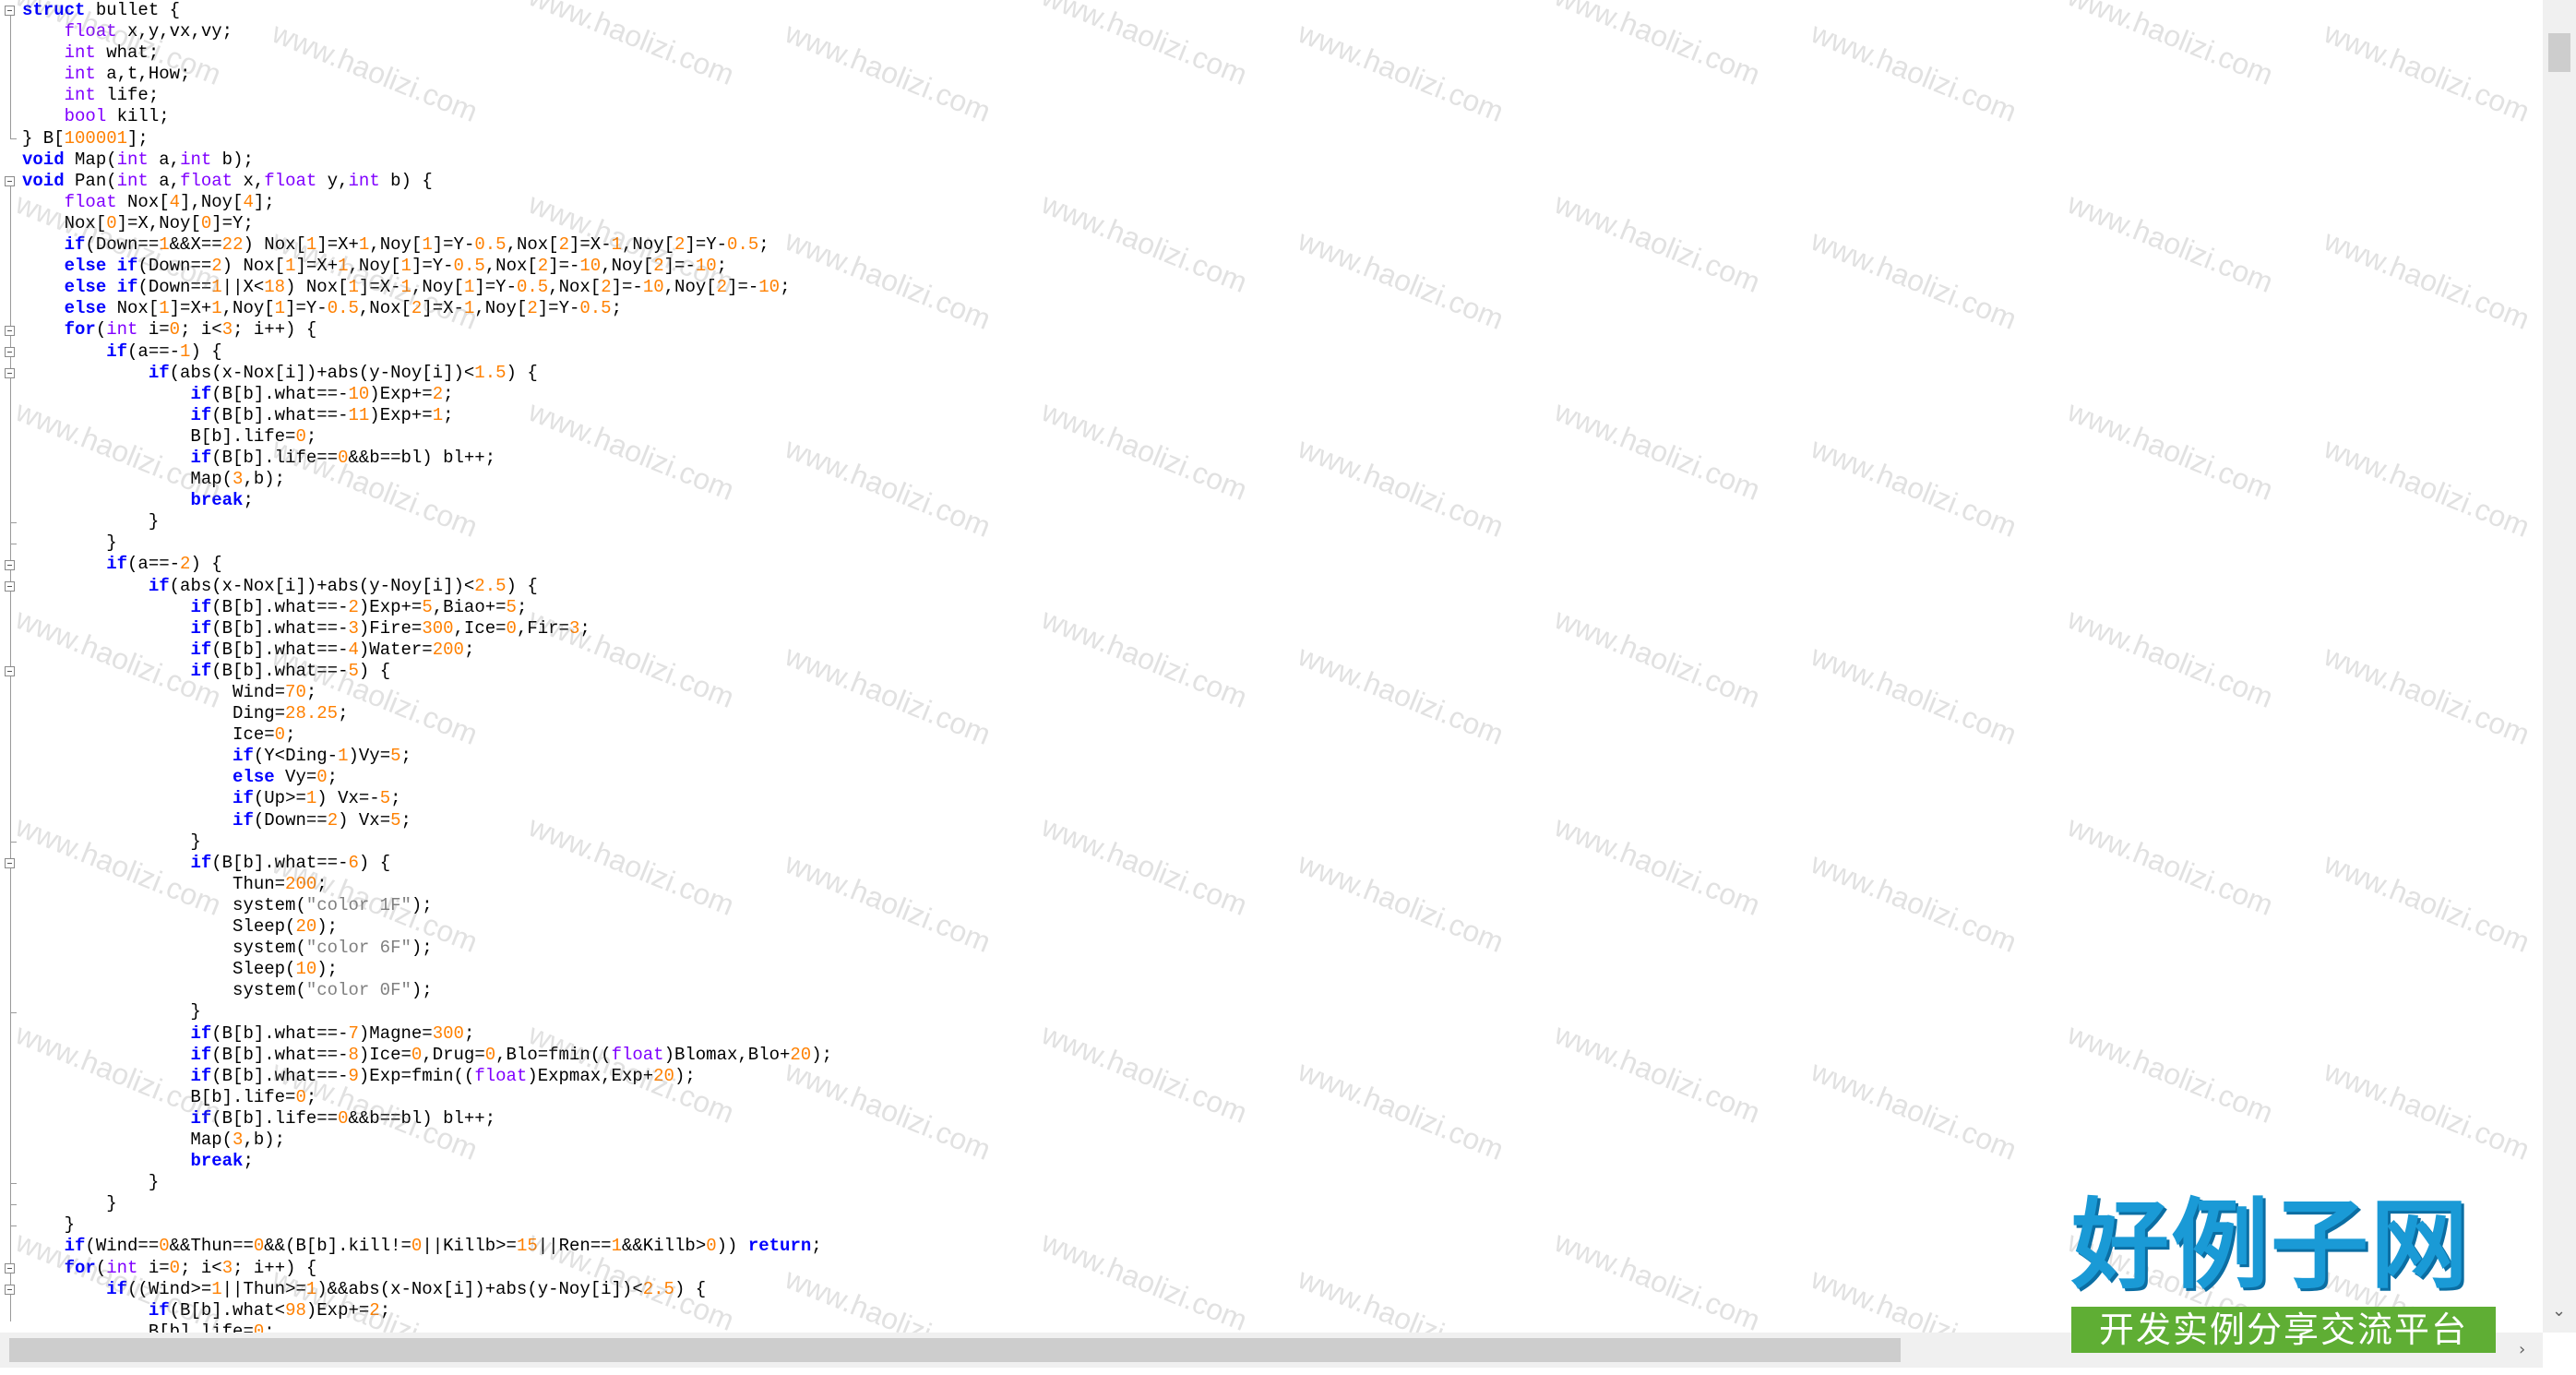  What do you see at coordinates (1282, 756) in the screenshot?
I see `code-line: if(Y<Ding-1)Vy=5;` at bounding box center [1282, 756].